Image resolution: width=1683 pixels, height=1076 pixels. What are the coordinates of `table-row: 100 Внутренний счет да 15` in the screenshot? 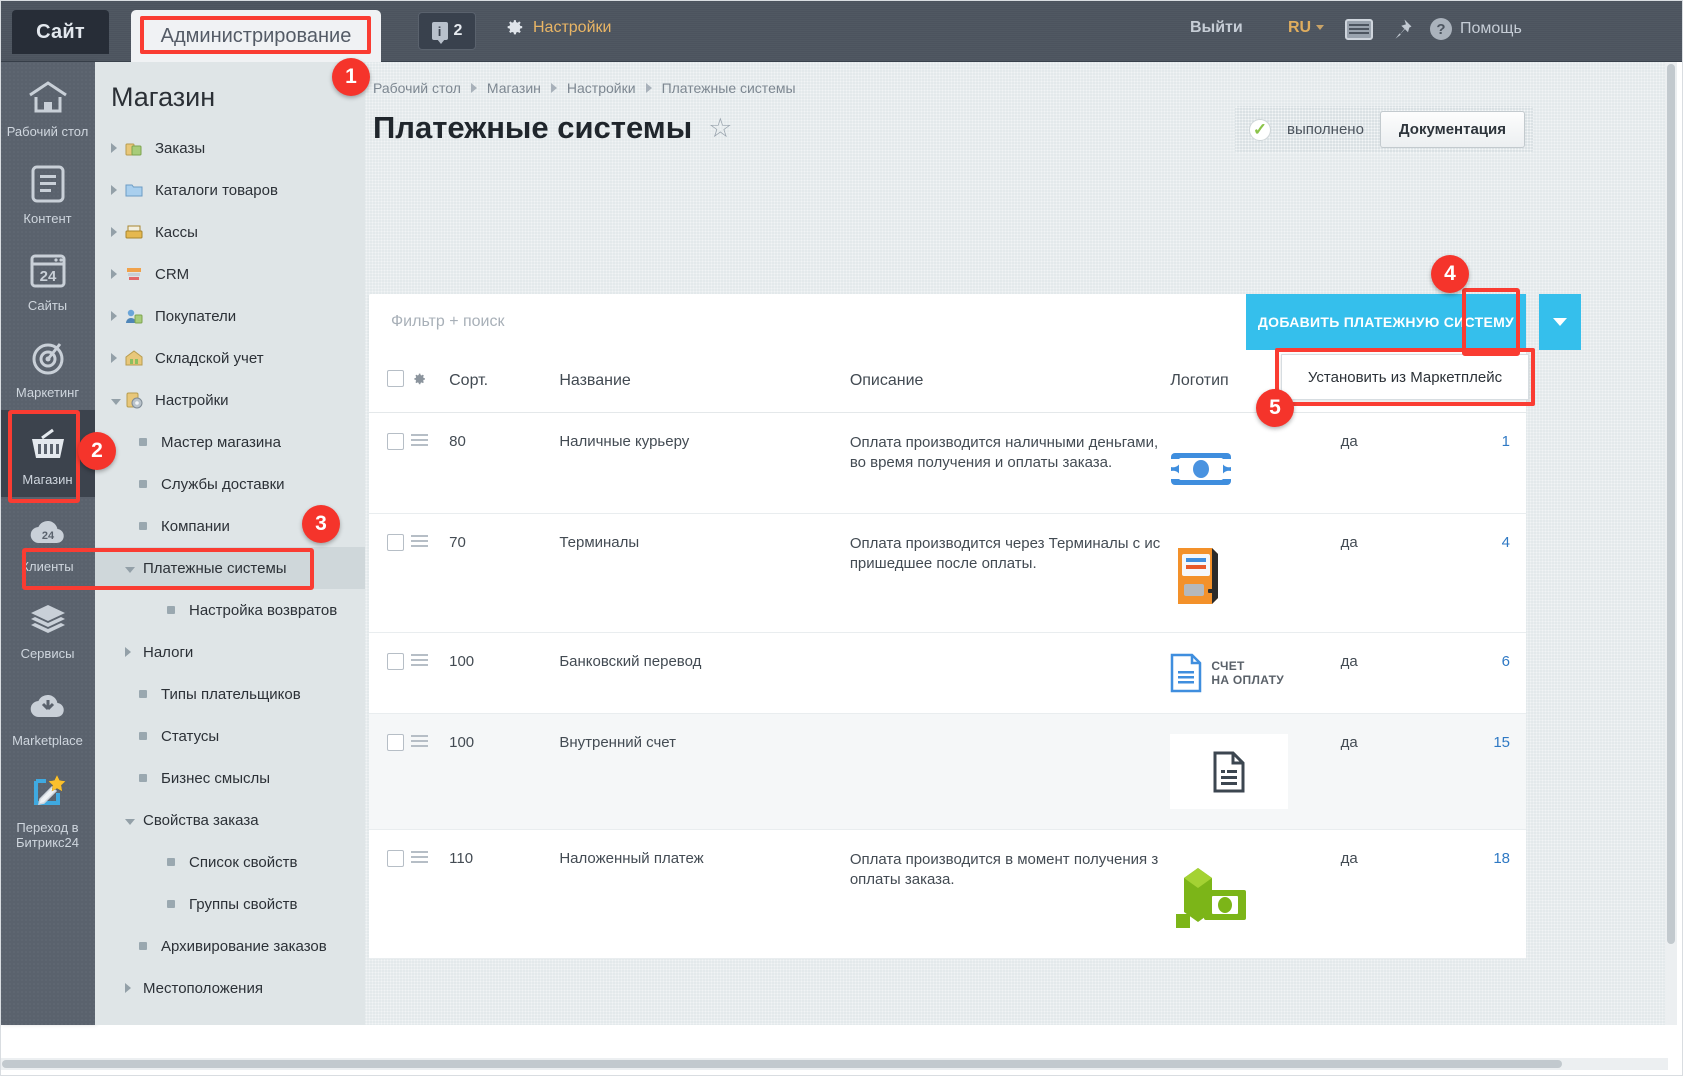 It's located at (947, 771).